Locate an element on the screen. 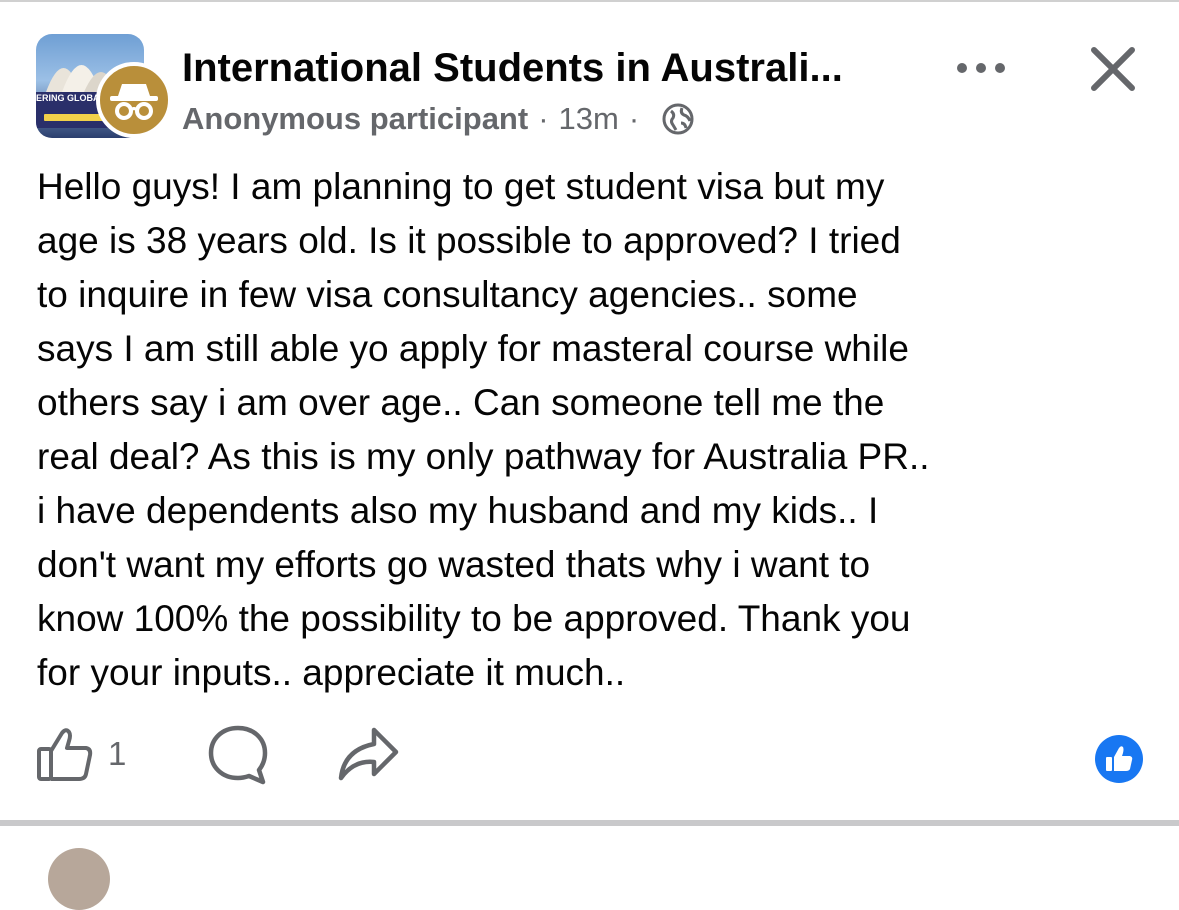  more-dots-icon is located at coordinates (981, 68).